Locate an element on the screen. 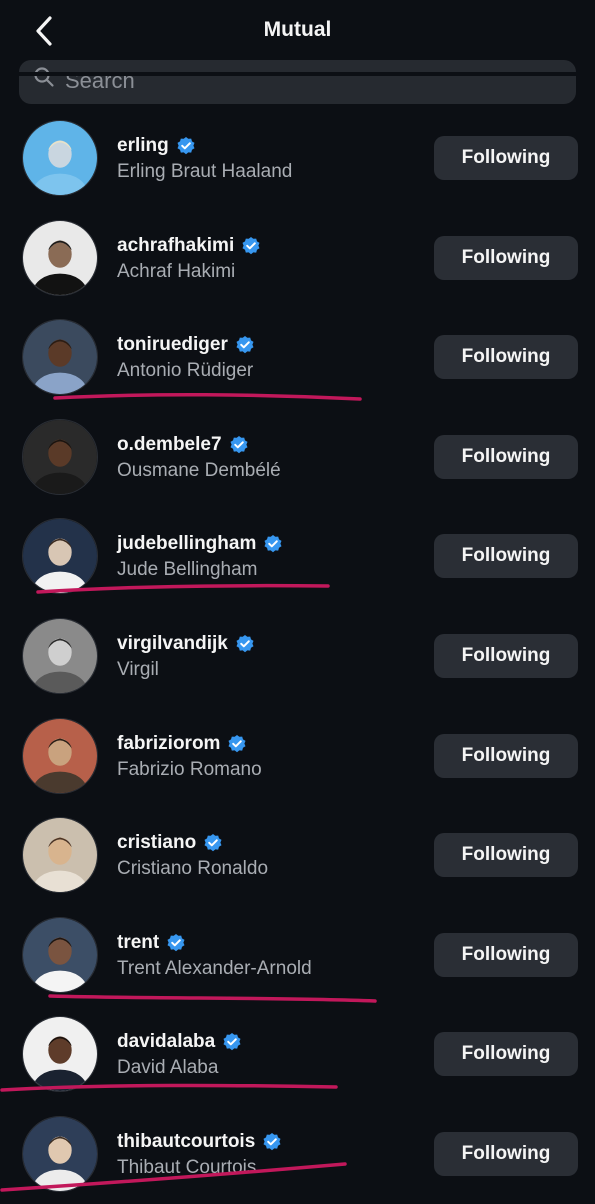  username: trent is located at coordinates (138, 943).